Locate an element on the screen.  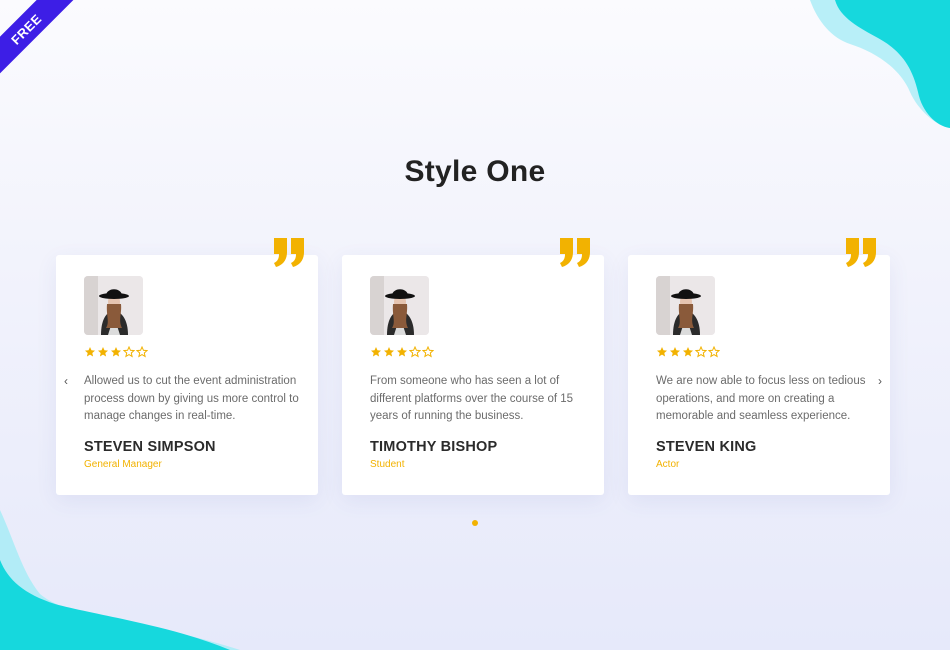
top-right-wave-decoration is located at coordinates (880, 64).